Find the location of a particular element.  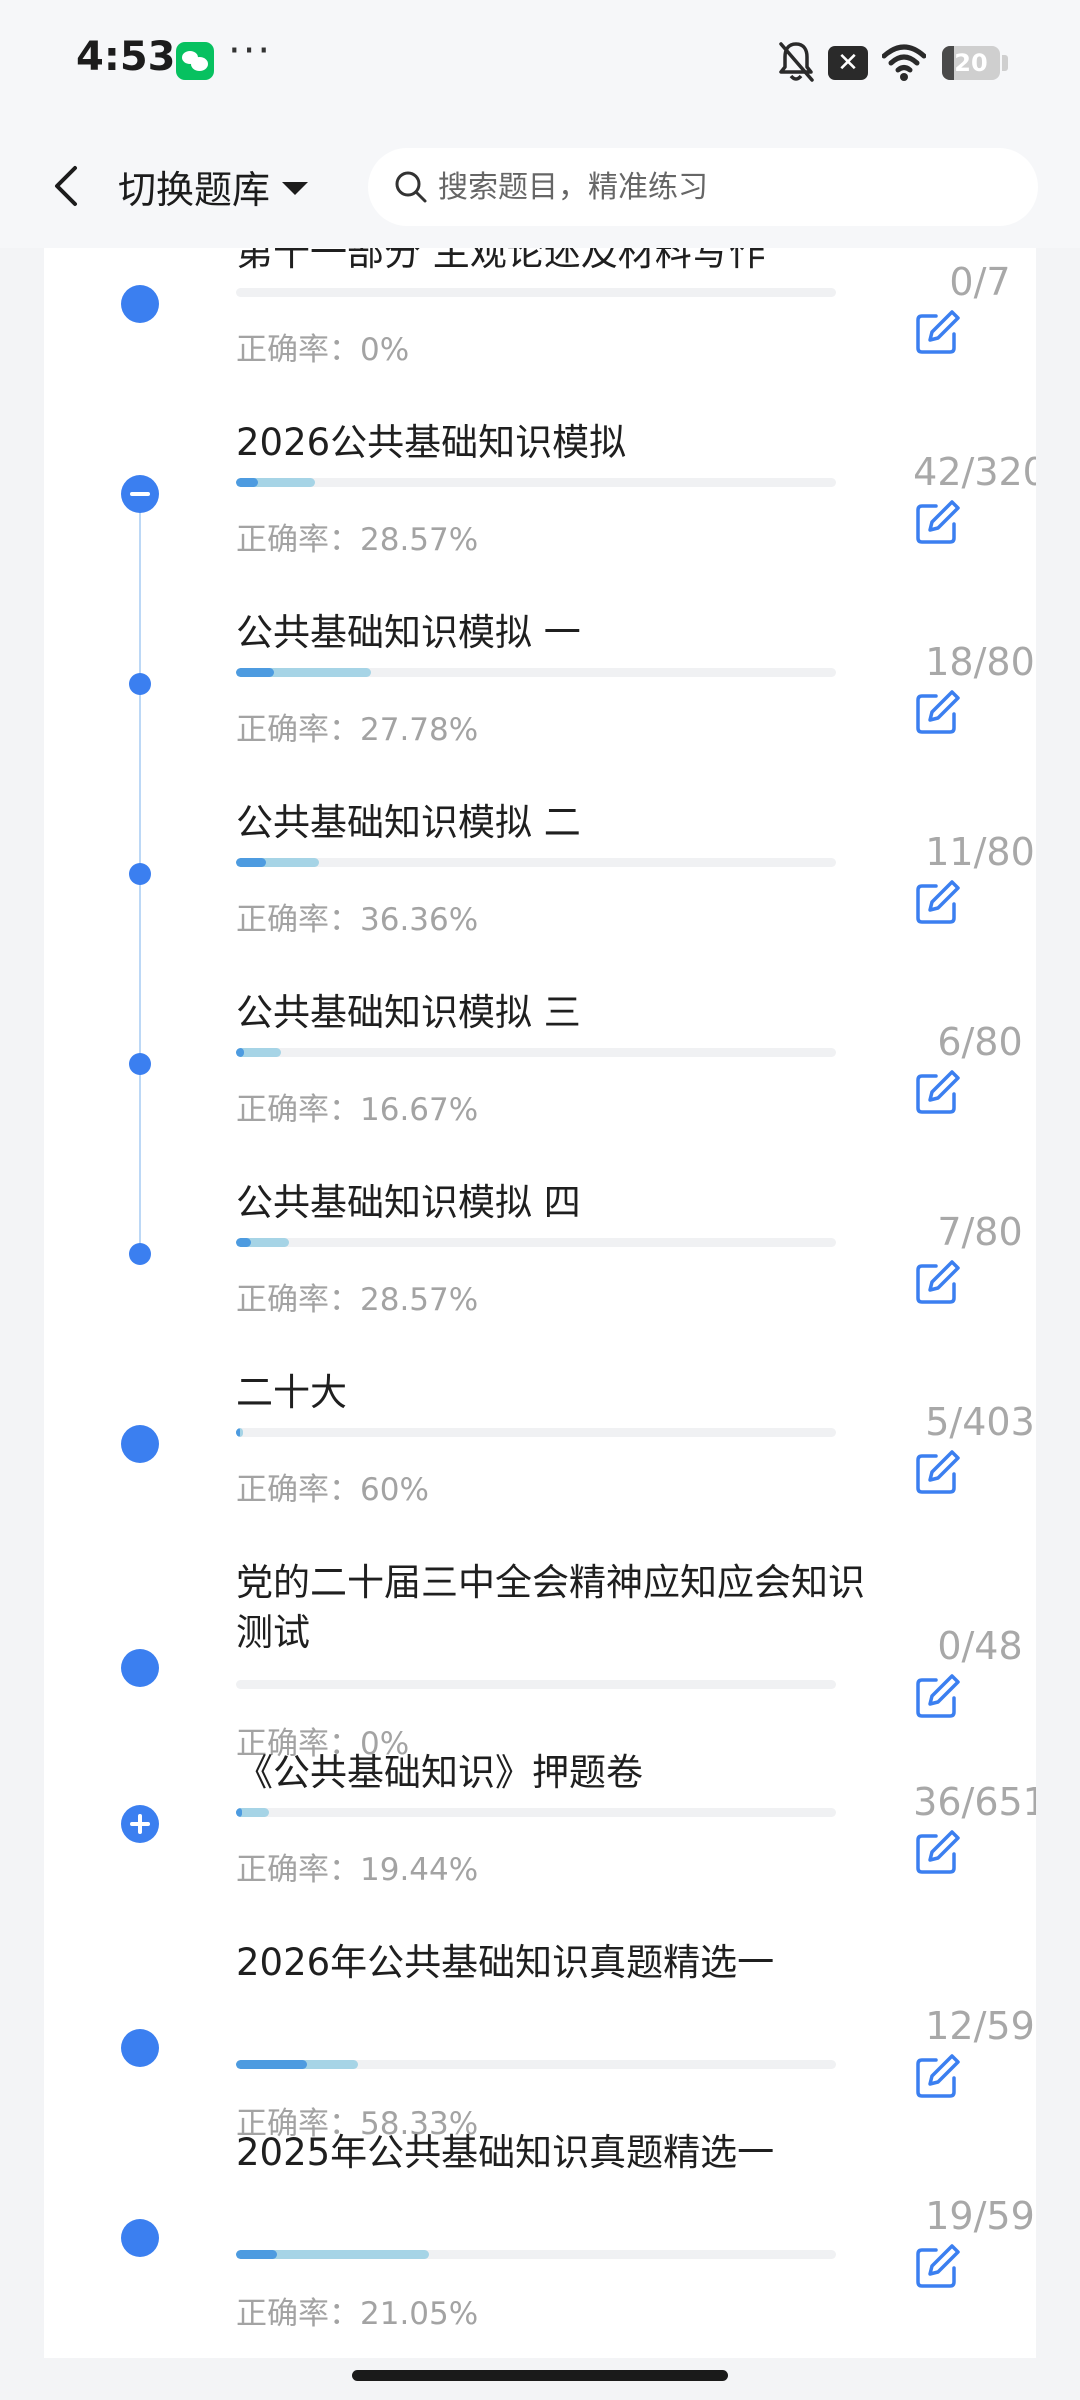

item-title: 党的二十届三中全会精神应知应会知识测试 is located at coordinates (550, 1607).